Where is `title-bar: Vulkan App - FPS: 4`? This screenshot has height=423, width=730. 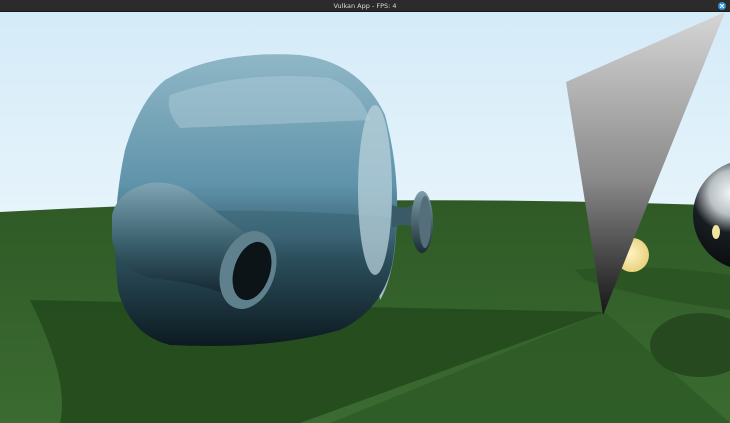 title-bar: Vulkan App - FPS: 4 is located at coordinates (365, 6).